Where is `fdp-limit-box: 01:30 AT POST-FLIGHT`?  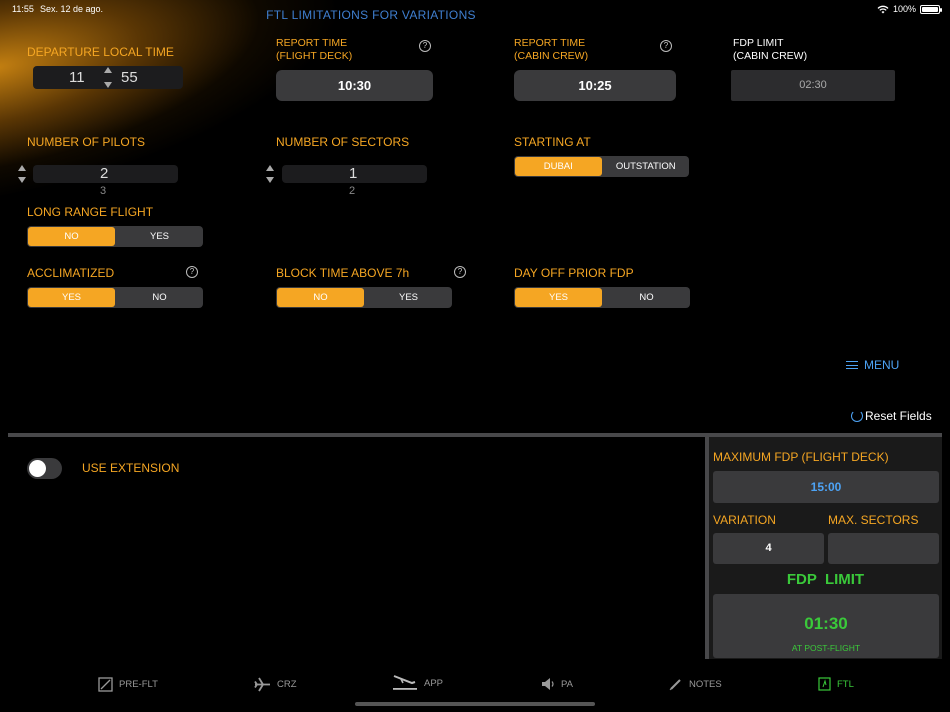
fdp-limit-box: 01:30 AT POST-FLIGHT is located at coordinates (826, 626).